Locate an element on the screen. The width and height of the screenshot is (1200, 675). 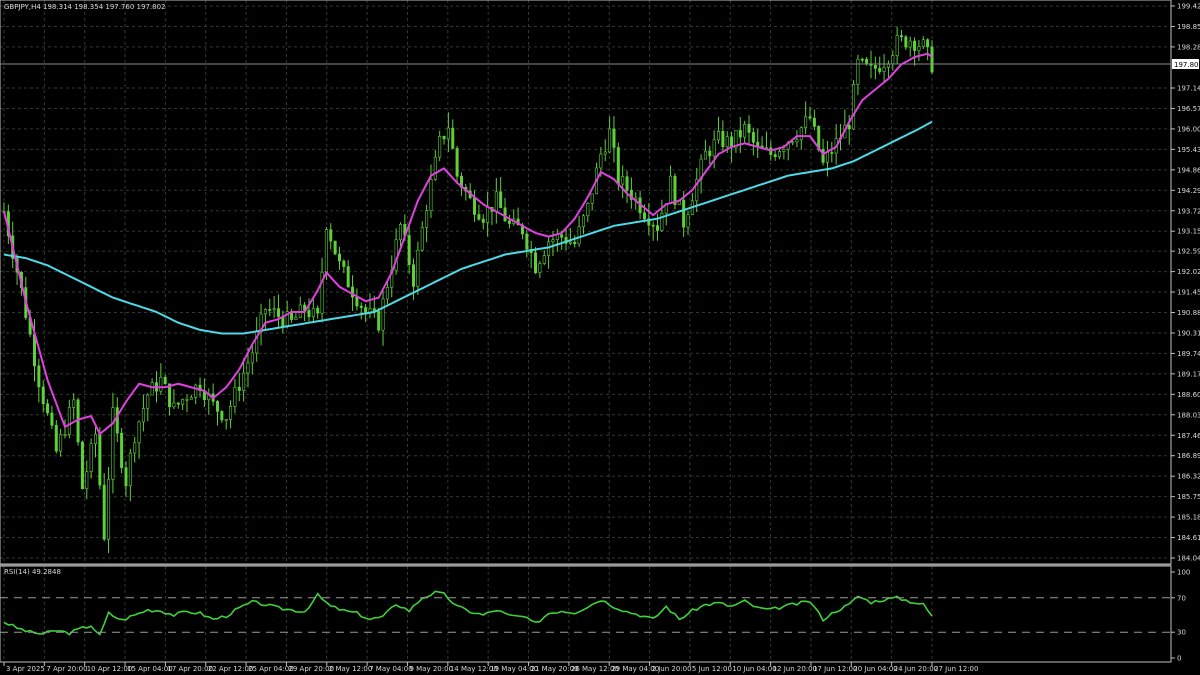
price-tick-label: 192.595 is located at coordinates (1188, 252).